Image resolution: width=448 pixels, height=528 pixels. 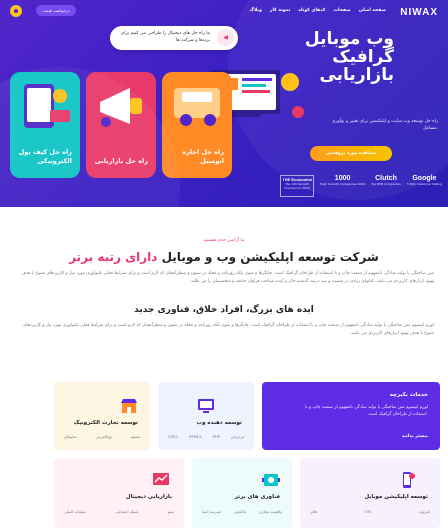 What do you see at coordinates (173, 436) in the screenshot?
I see `tag: CSS3` at bounding box center [173, 436].